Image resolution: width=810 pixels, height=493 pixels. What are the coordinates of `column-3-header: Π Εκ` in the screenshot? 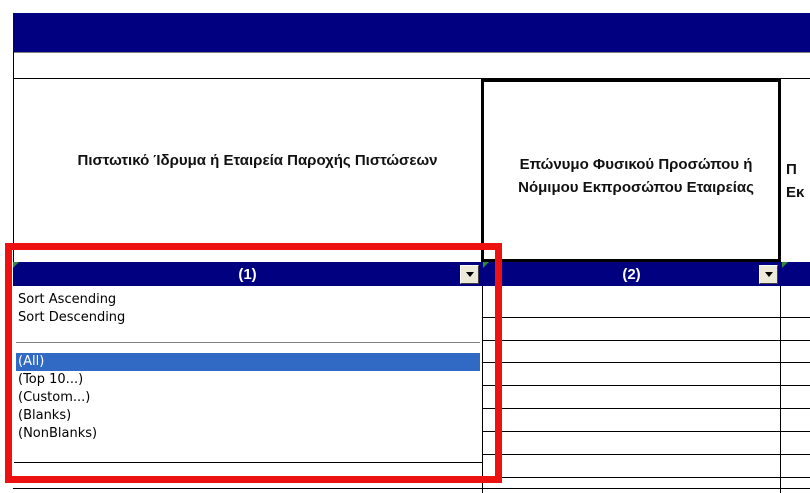 It's located at (795, 181).